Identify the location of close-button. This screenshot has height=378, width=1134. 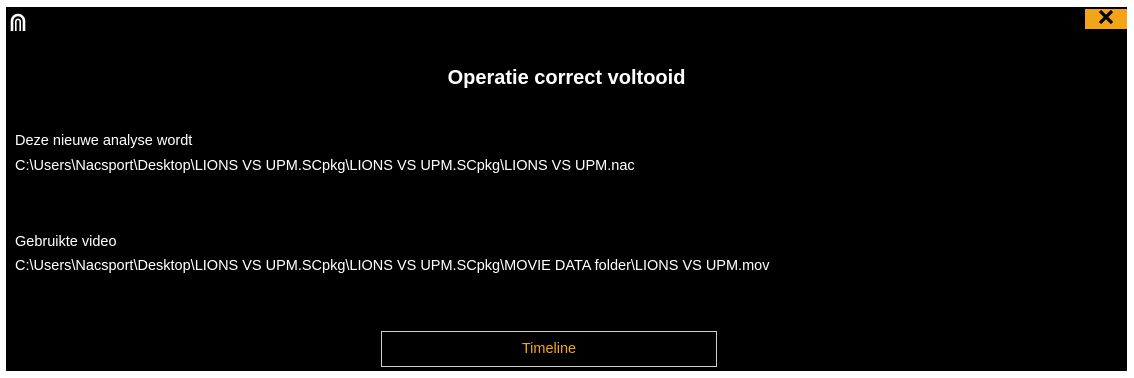
(1106, 19).